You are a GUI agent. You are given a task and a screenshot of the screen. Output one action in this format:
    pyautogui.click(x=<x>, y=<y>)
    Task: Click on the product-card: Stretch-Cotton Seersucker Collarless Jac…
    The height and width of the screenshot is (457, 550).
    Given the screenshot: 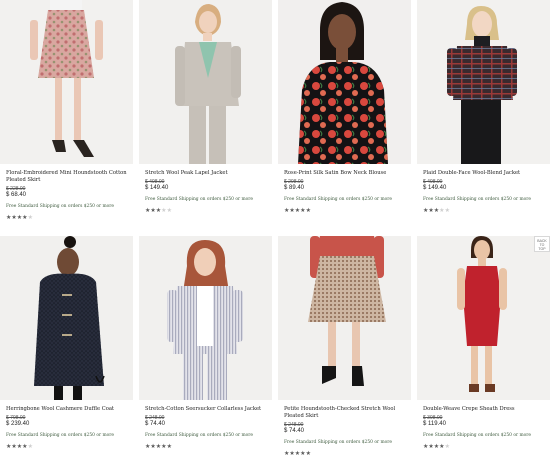 What is the action you would take?
    pyautogui.click(x=205, y=346)
    